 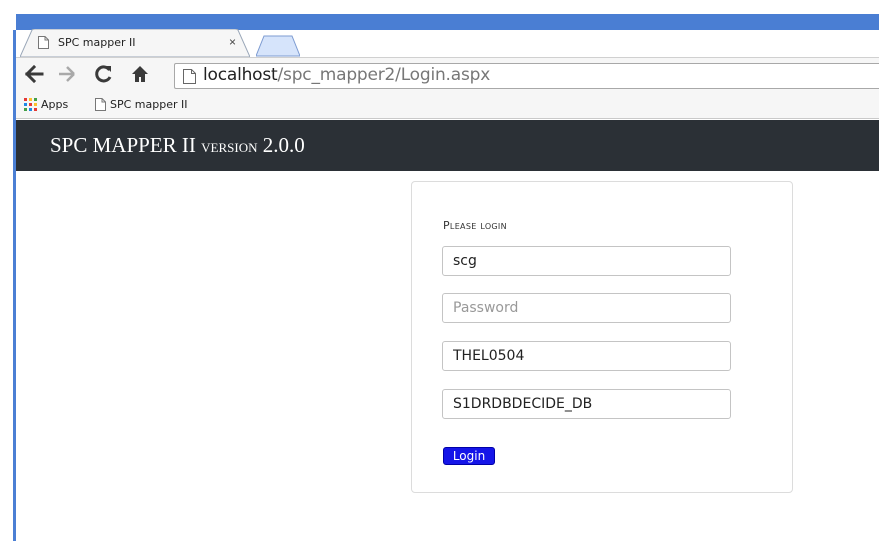 I want to click on reload-icon, so click(x=104, y=74).